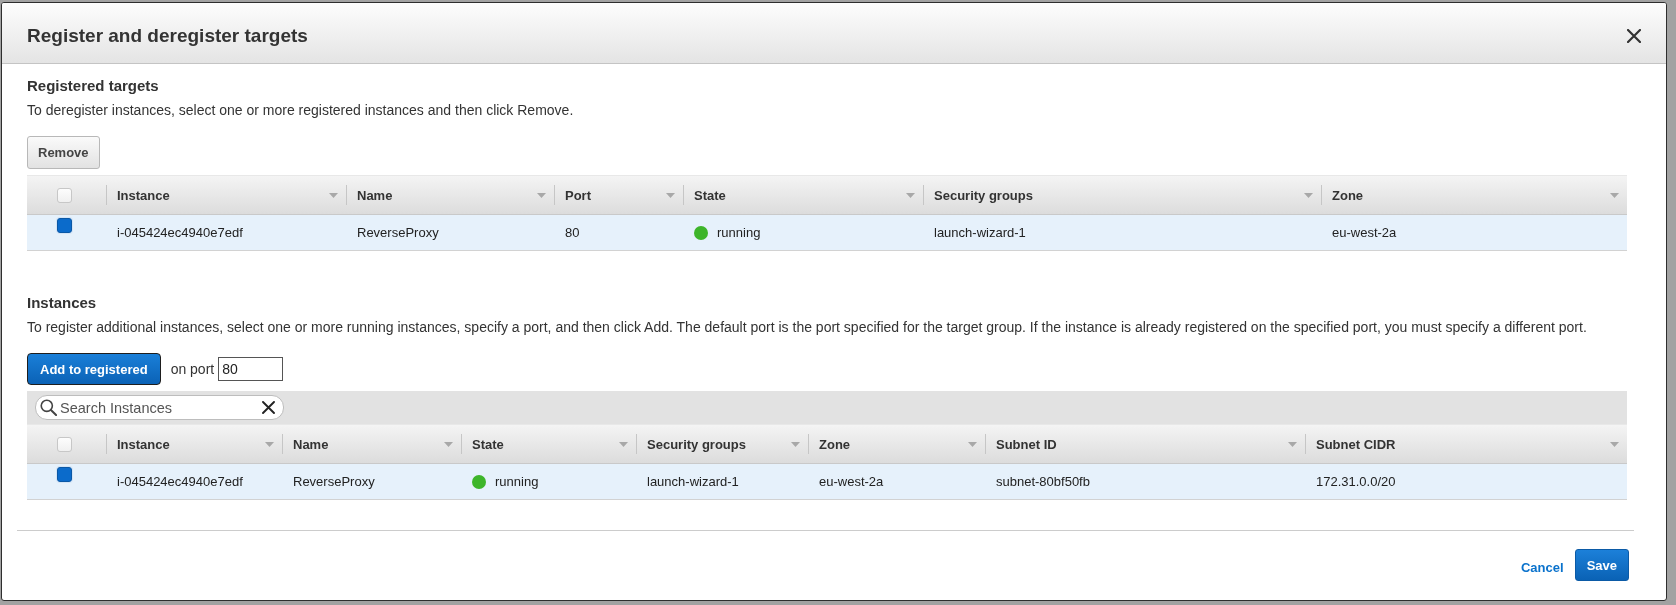  Describe the element at coordinates (93, 86) in the screenshot. I see `section-heading: Registered targets` at that location.